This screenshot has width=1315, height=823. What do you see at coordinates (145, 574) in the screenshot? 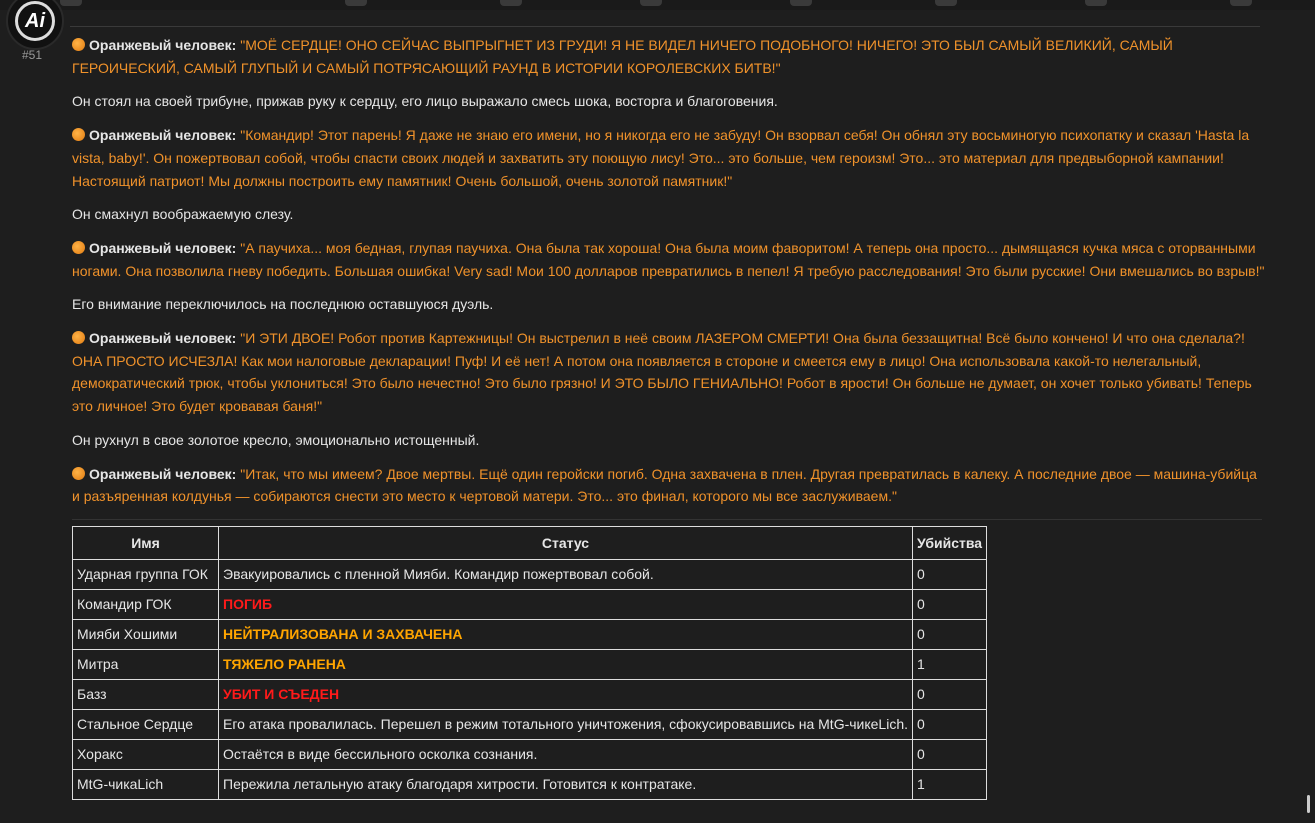
I see `name-cell: Ударная группа ГОК` at bounding box center [145, 574].